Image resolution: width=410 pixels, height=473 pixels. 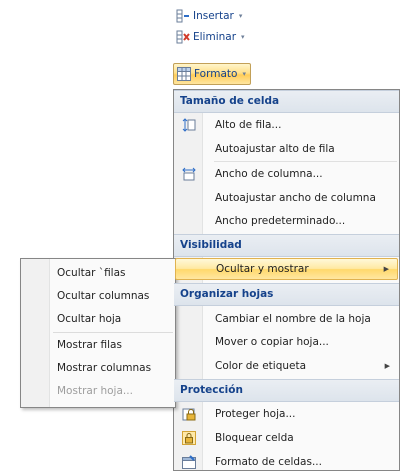 What do you see at coordinates (261, 366) in the screenshot?
I see `tab-color-label: Color de etiqueta` at bounding box center [261, 366].